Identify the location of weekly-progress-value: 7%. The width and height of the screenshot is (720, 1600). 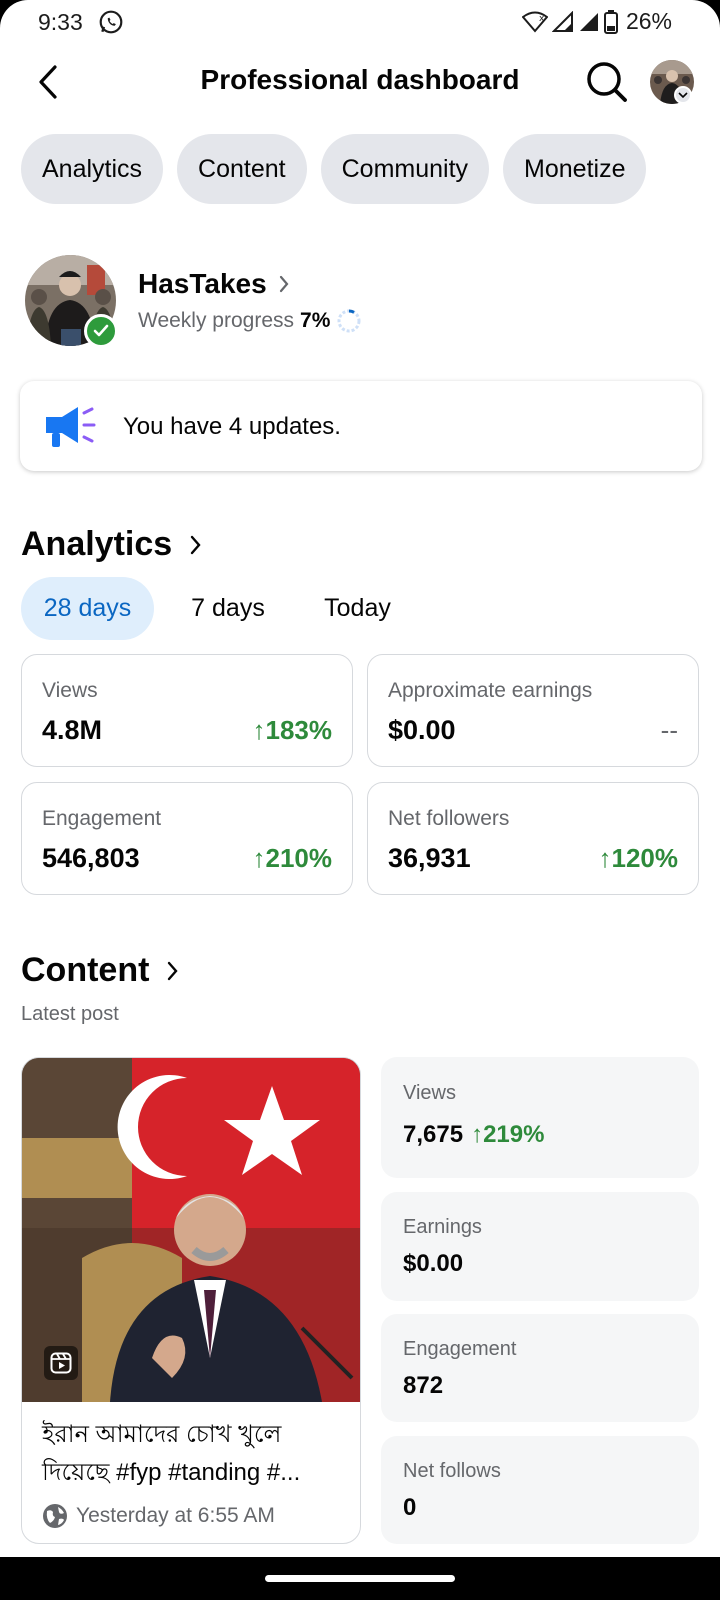
(315, 320).